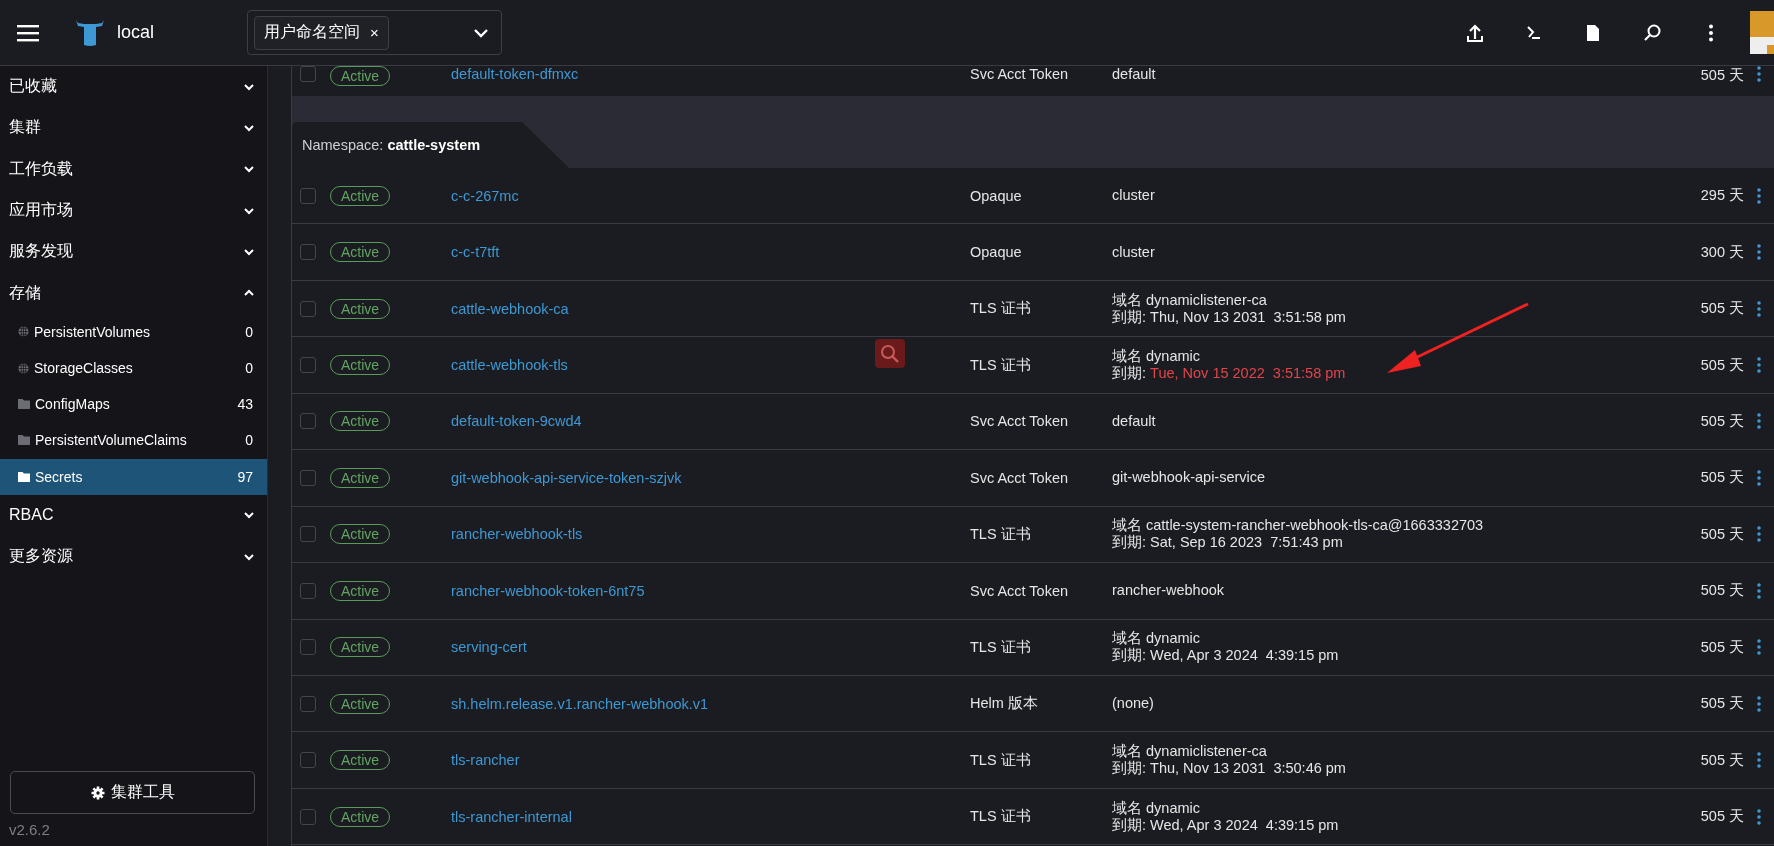 This screenshot has height=846, width=1774. Describe the element at coordinates (566, 477) in the screenshot. I see `secret-name-link: git-webhook-api-service-token-szjvk` at that location.